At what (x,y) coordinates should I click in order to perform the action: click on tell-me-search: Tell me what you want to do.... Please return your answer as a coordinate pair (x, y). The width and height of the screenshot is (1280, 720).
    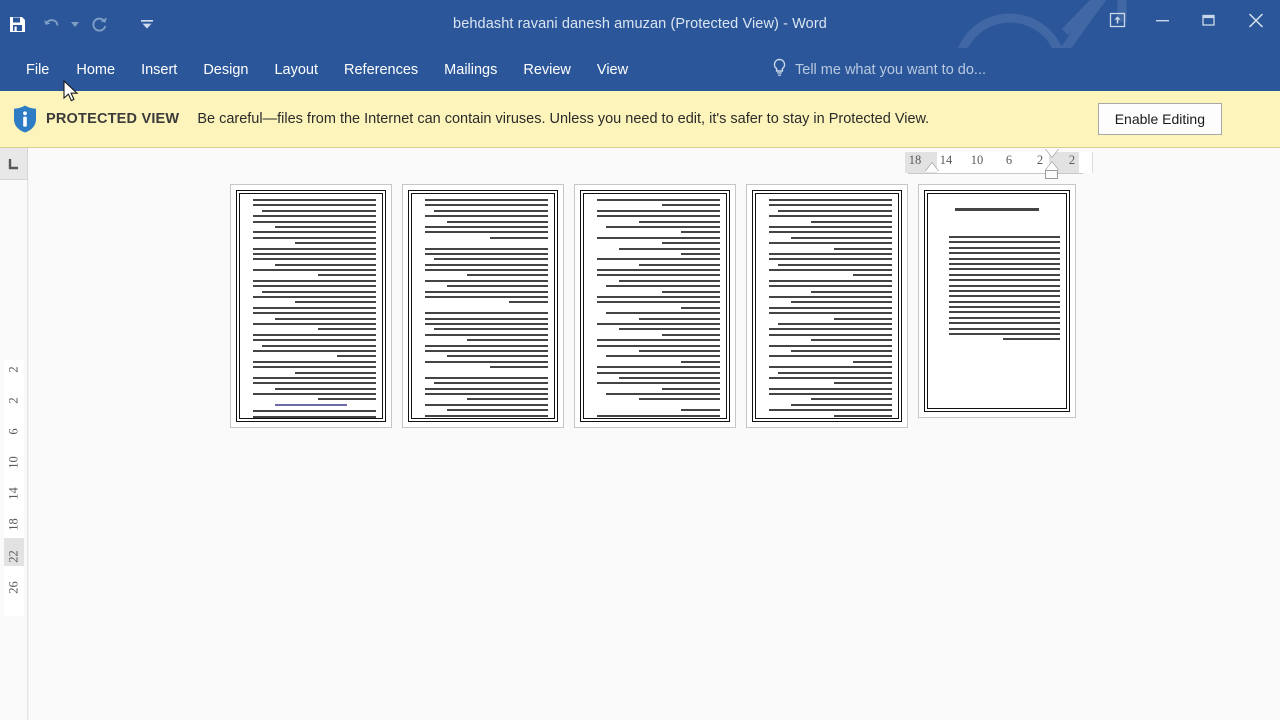
    Looking at the image, I should click on (879, 69).